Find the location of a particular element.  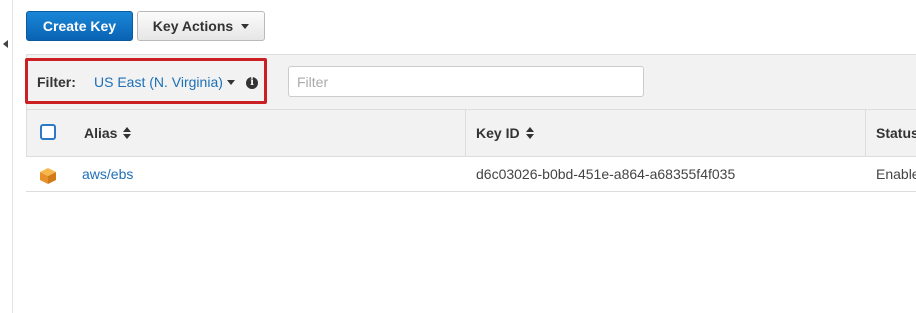

table-header is located at coordinates (471, 133).